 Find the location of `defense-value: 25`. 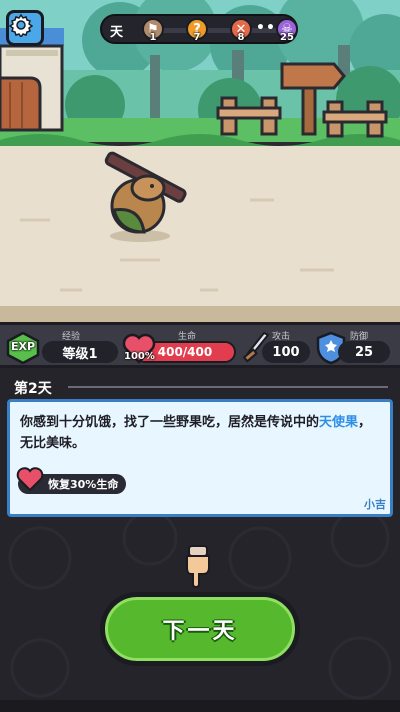

defense-value: 25 is located at coordinates (364, 352).